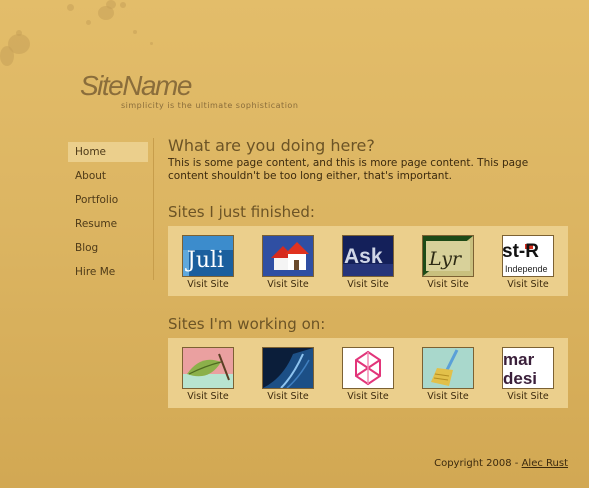 The height and width of the screenshot is (488, 589). Describe the element at coordinates (108, 200) in the screenshot. I see `nav-item-portfolio: Portfolio` at that location.